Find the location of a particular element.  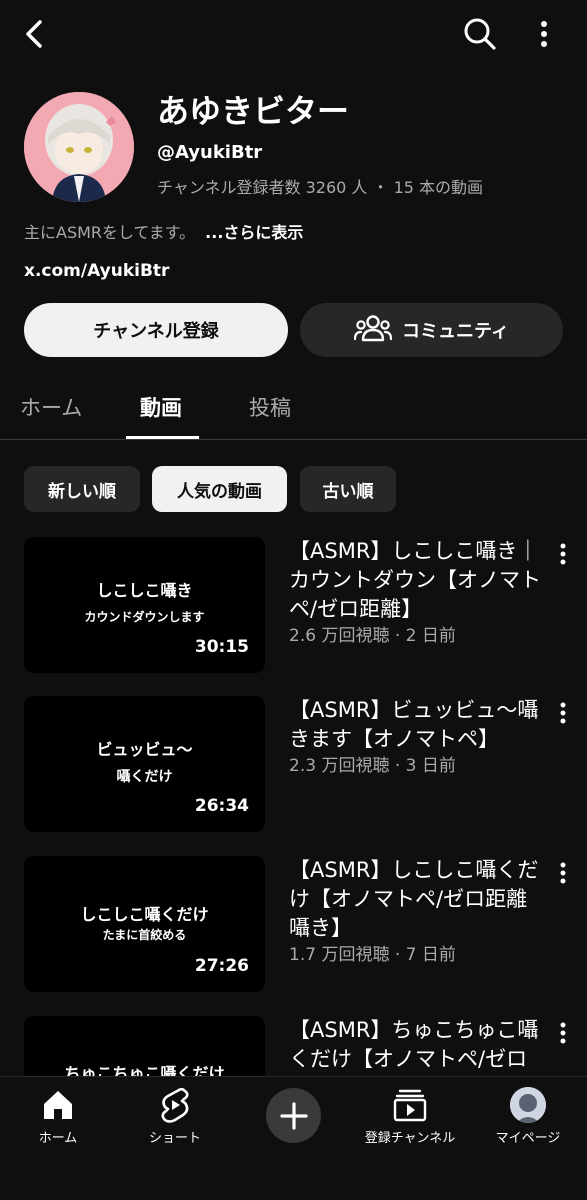

video-meta: 2.6 万回視聴 · 2 日前 is located at coordinates (372, 636).